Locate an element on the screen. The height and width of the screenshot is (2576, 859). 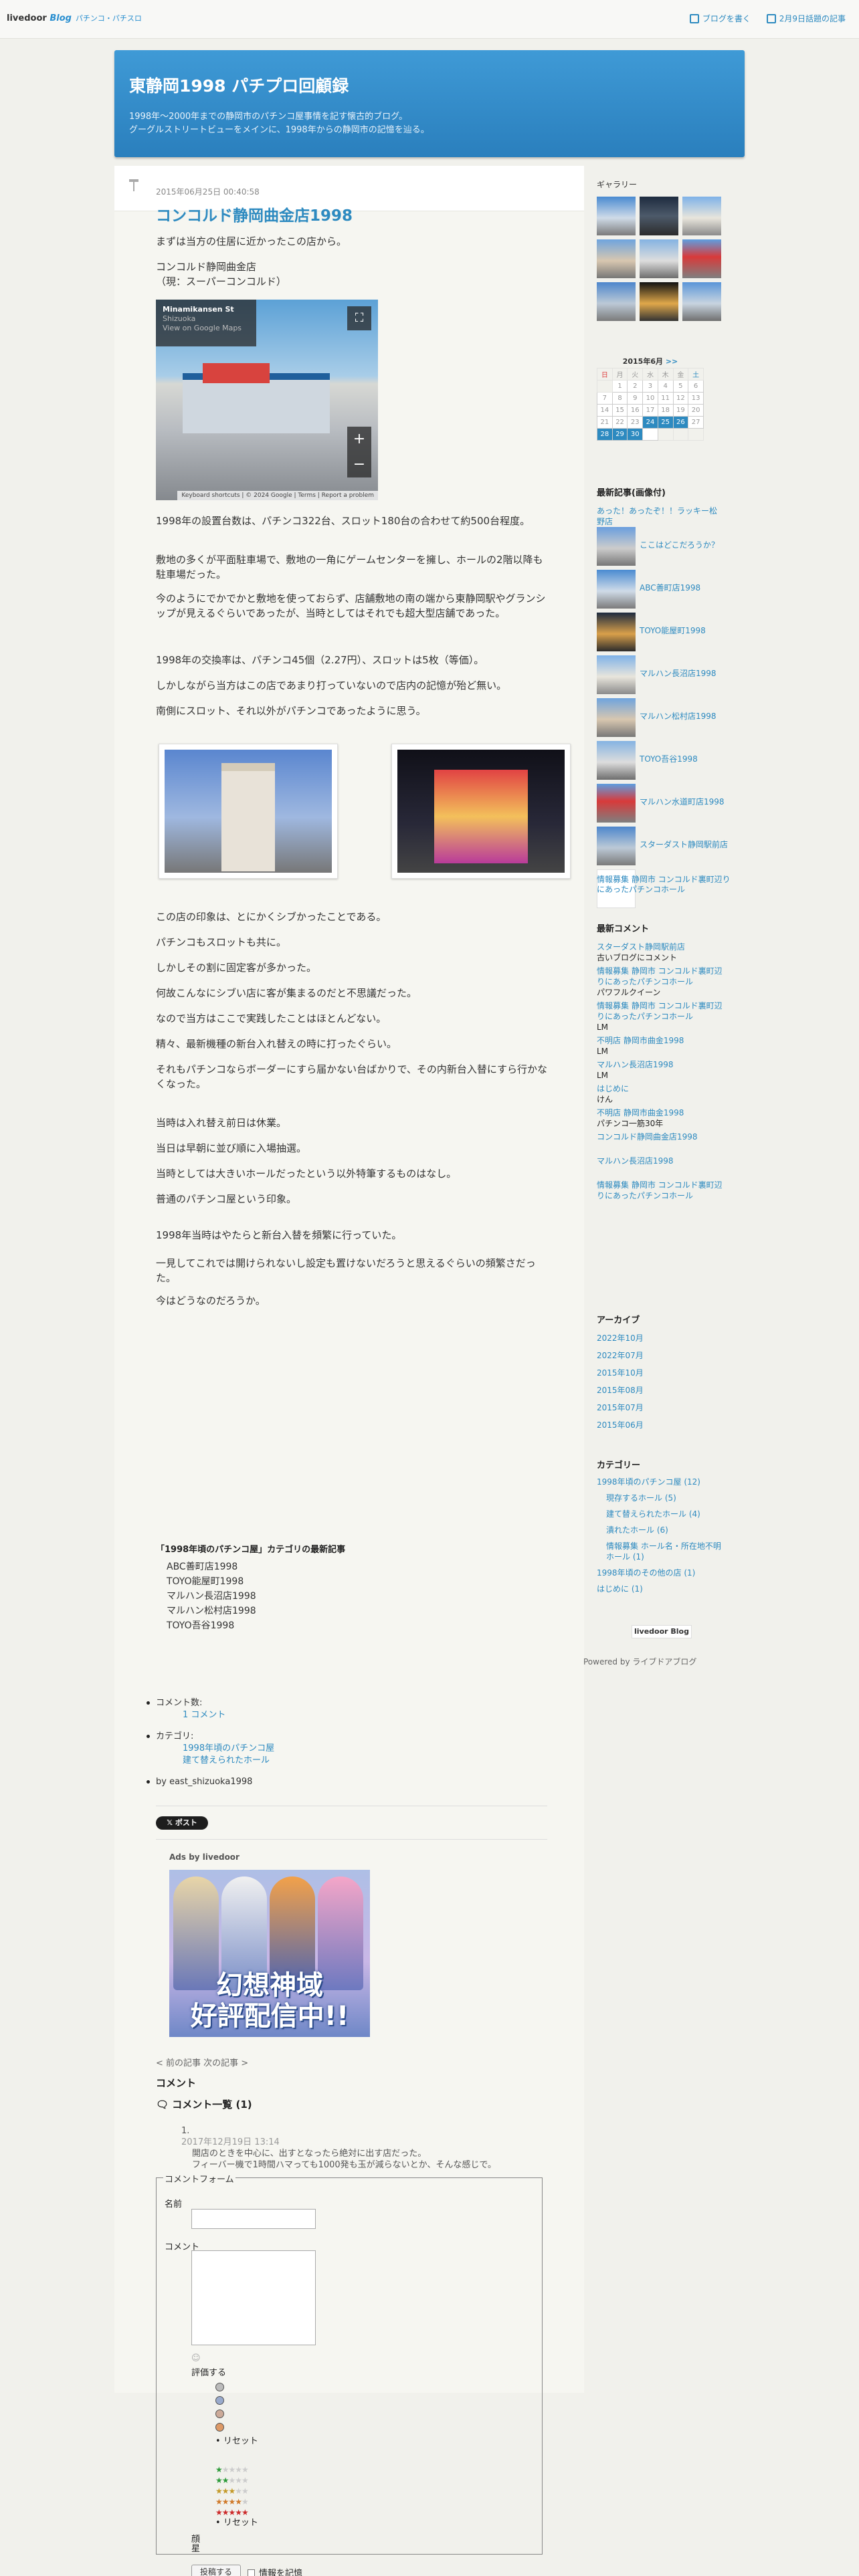
calendar-day-link: 25 is located at coordinates (666, 423).